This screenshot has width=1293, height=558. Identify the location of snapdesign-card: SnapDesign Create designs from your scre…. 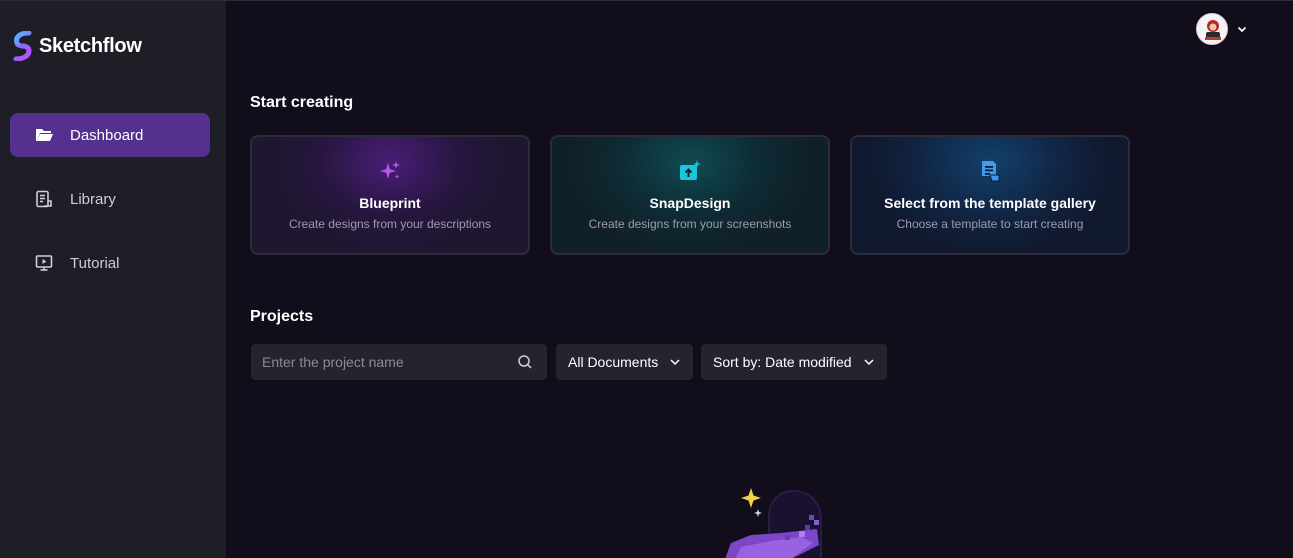
(690, 195).